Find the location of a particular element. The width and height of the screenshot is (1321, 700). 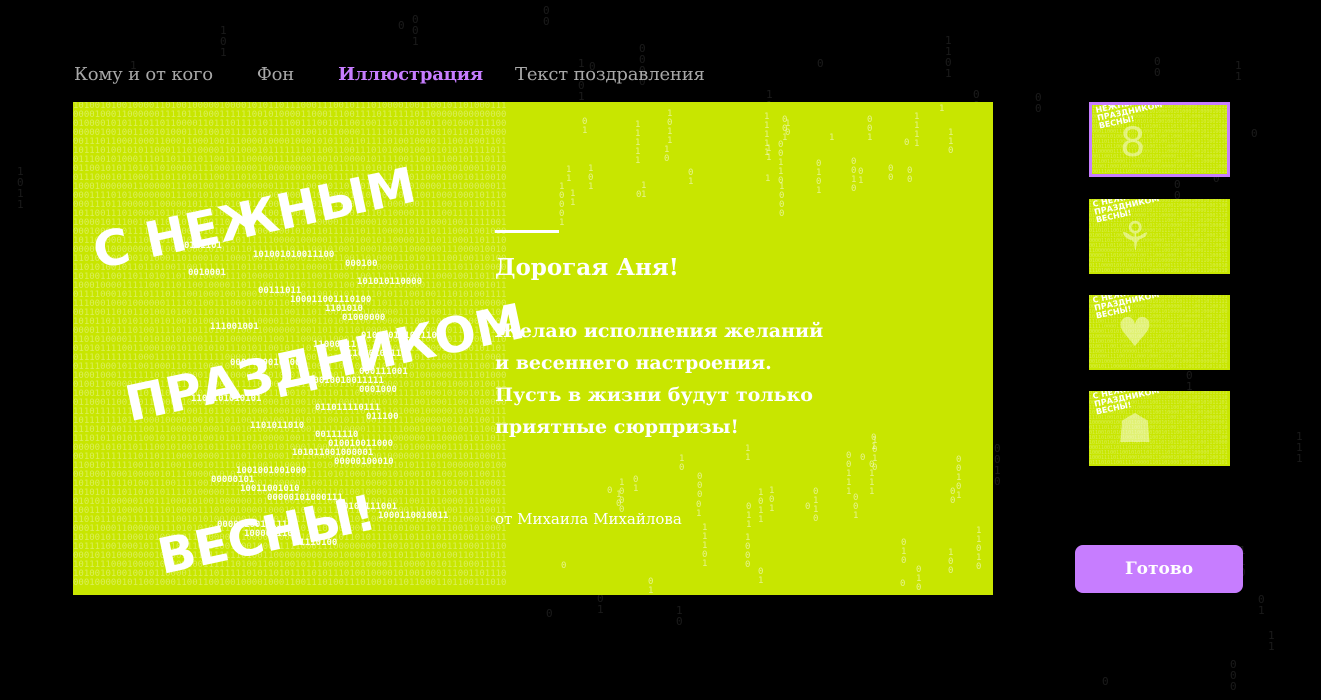

headline-line: С НЕЖНЫМ is located at coordinates (254, 218).